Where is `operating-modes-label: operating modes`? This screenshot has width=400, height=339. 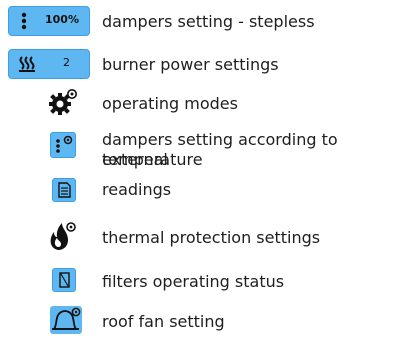
operating-modes-label: operating modes is located at coordinates (170, 103).